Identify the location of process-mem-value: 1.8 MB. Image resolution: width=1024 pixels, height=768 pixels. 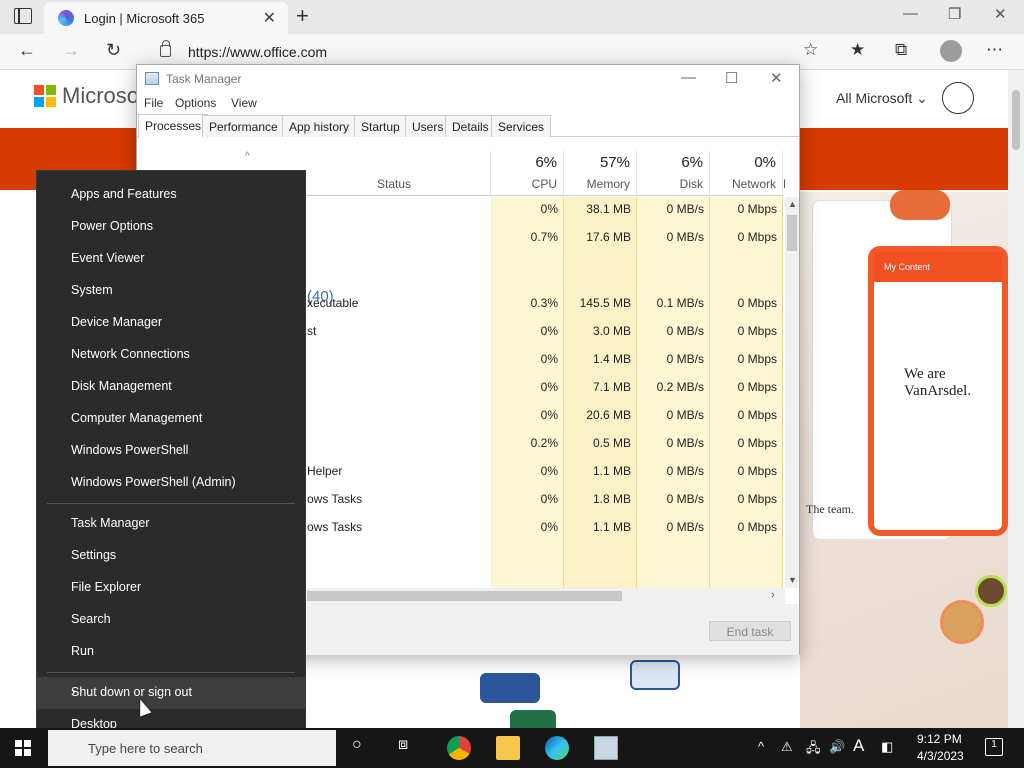
(611, 499).